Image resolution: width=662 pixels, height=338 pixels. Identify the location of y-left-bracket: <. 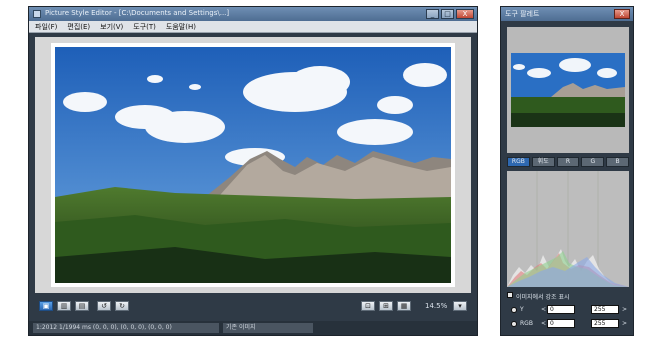
(544, 309).